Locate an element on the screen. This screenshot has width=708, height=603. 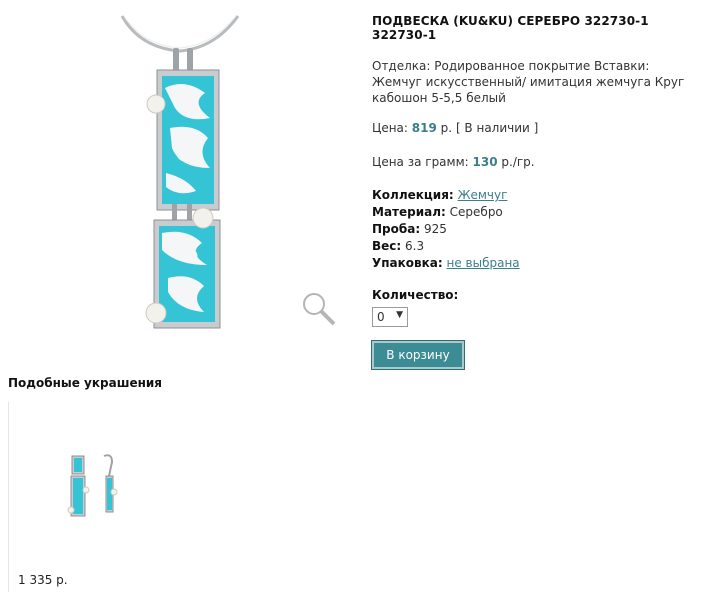
price-unit: р. is located at coordinates (446, 128).